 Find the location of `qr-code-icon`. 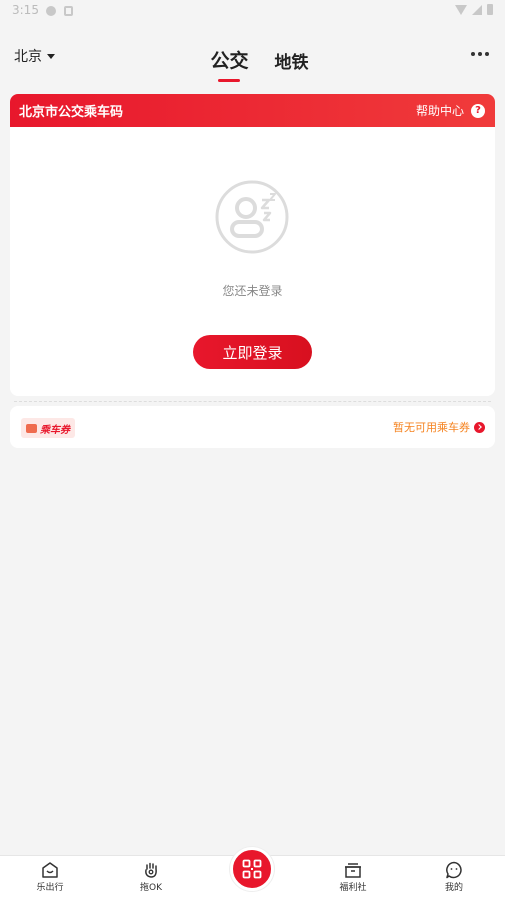

qr-code-icon is located at coordinates (252, 869).